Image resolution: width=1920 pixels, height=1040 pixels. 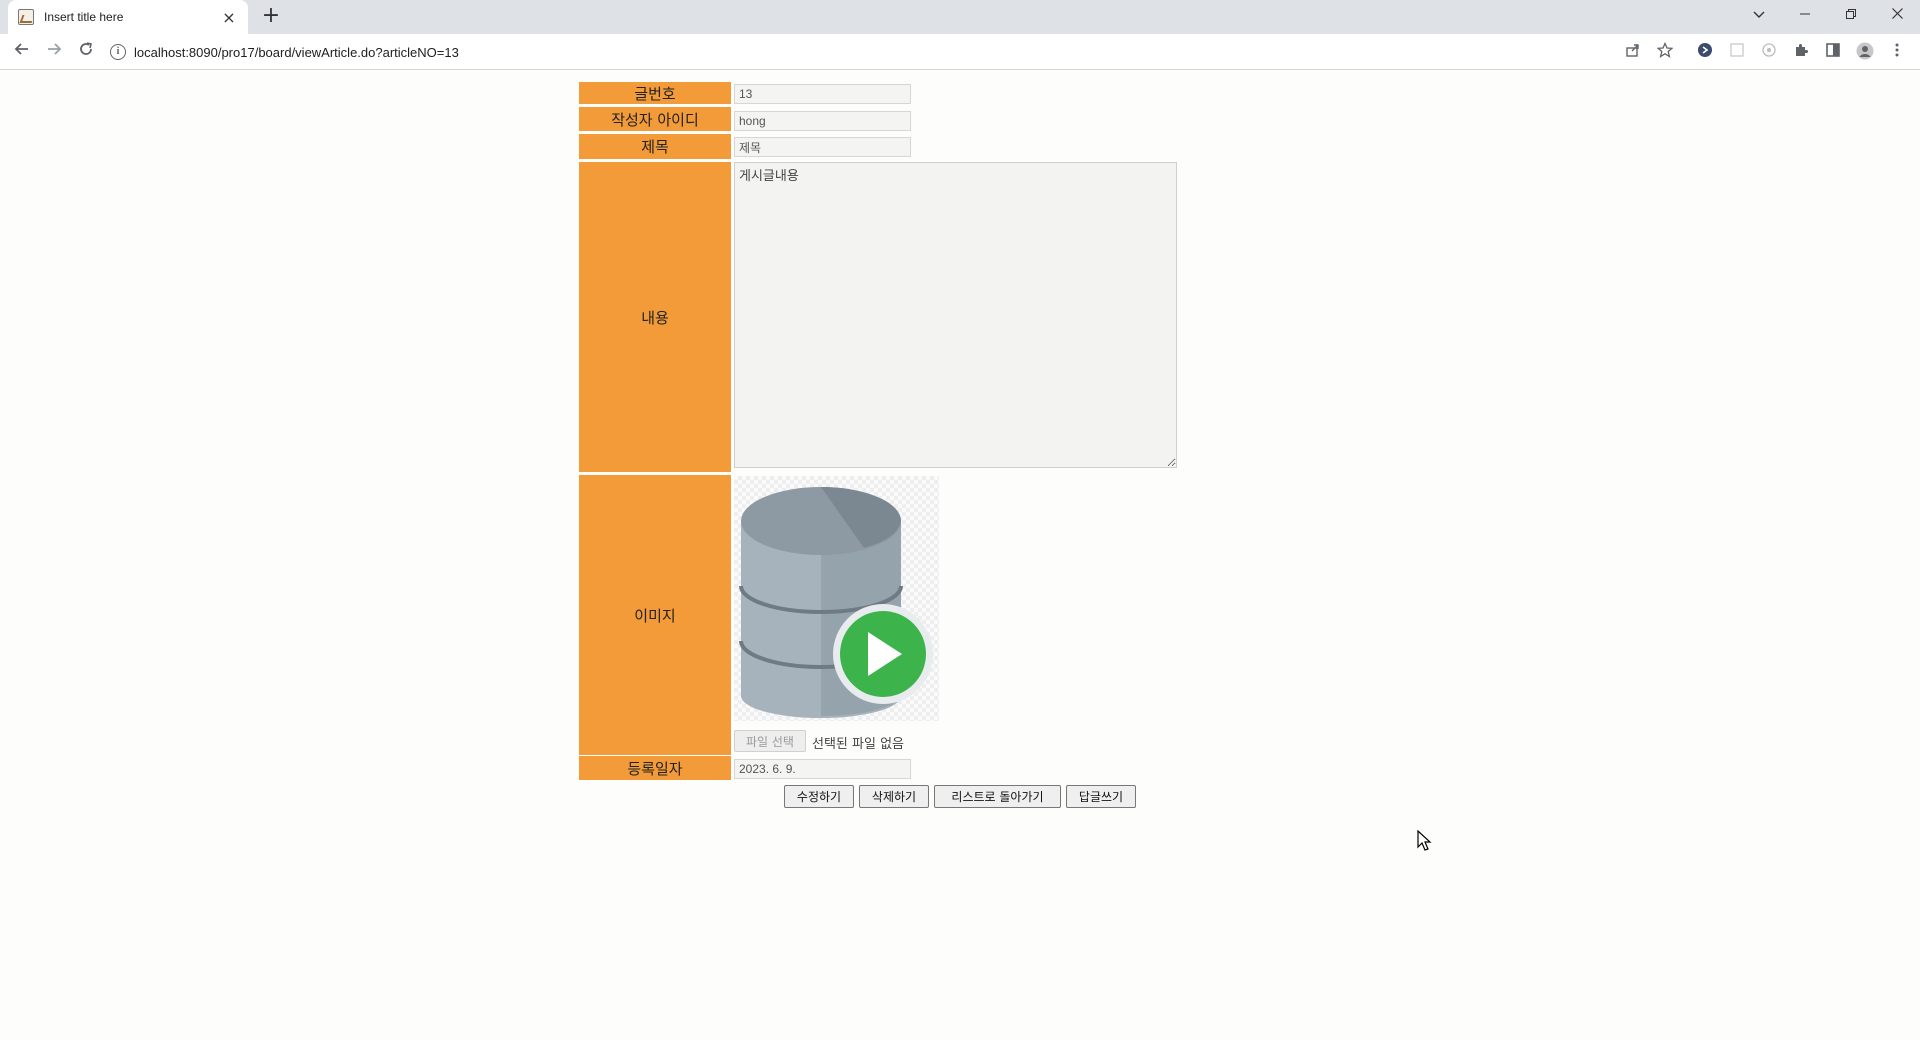 What do you see at coordinates (1801, 52) in the screenshot?
I see `puzzle-icon` at bounding box center [1801, 52].